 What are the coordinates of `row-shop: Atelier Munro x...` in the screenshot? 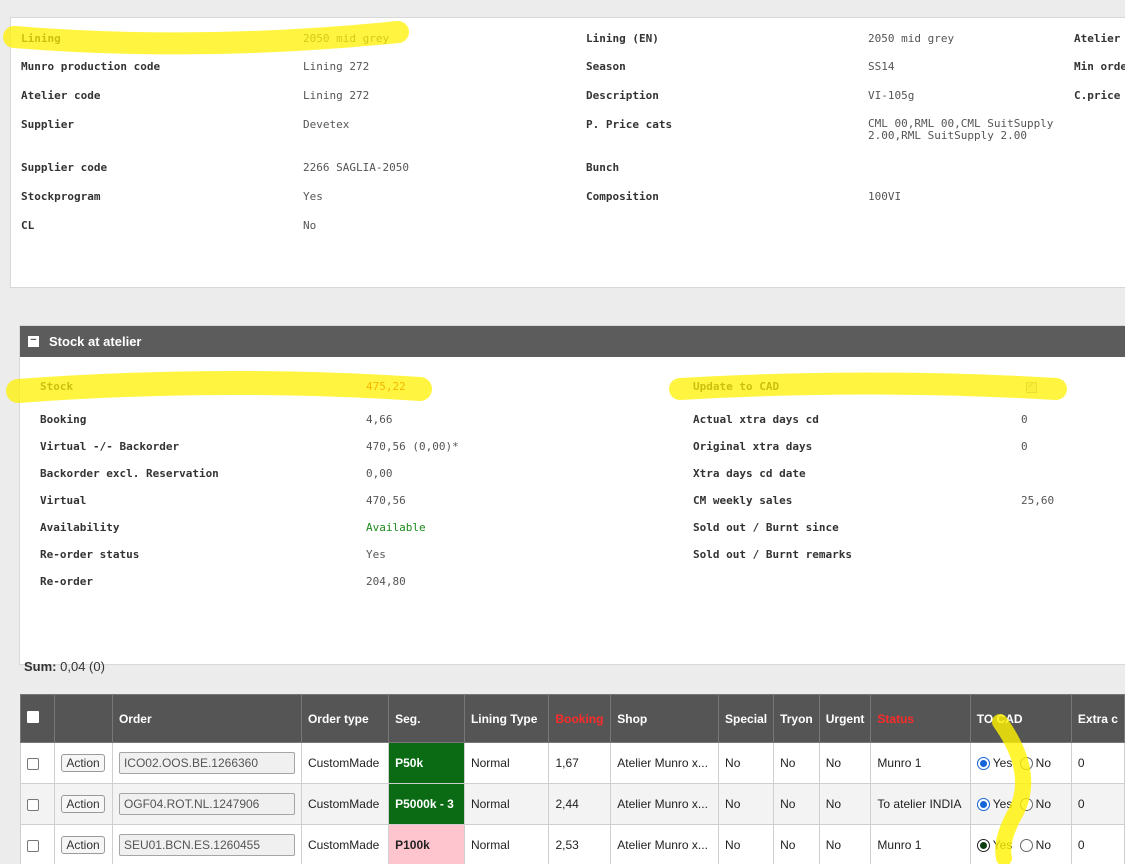 It's located at (665, 844).